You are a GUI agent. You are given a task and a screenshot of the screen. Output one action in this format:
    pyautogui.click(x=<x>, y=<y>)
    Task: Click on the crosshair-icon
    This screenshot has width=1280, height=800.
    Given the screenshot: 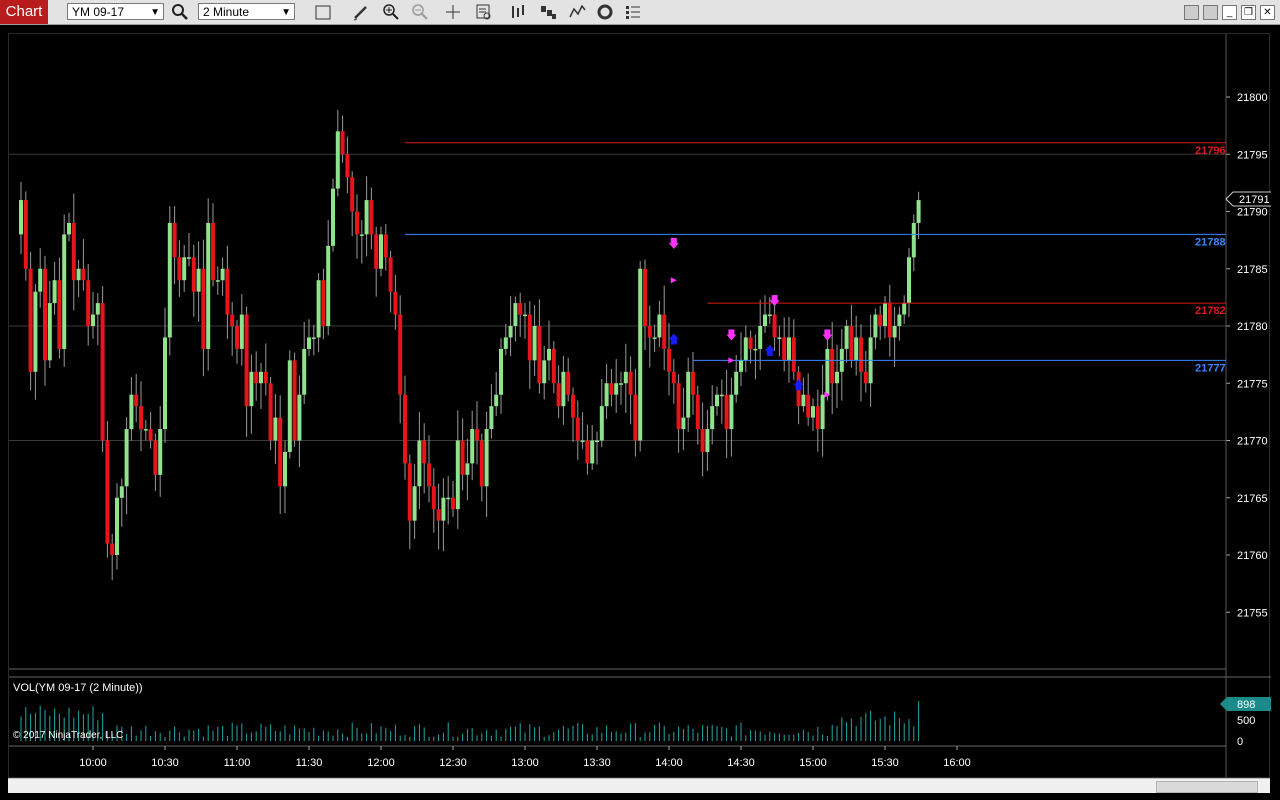 What is the action you would take?
    pyautogui.click(x=453, y=12)
    